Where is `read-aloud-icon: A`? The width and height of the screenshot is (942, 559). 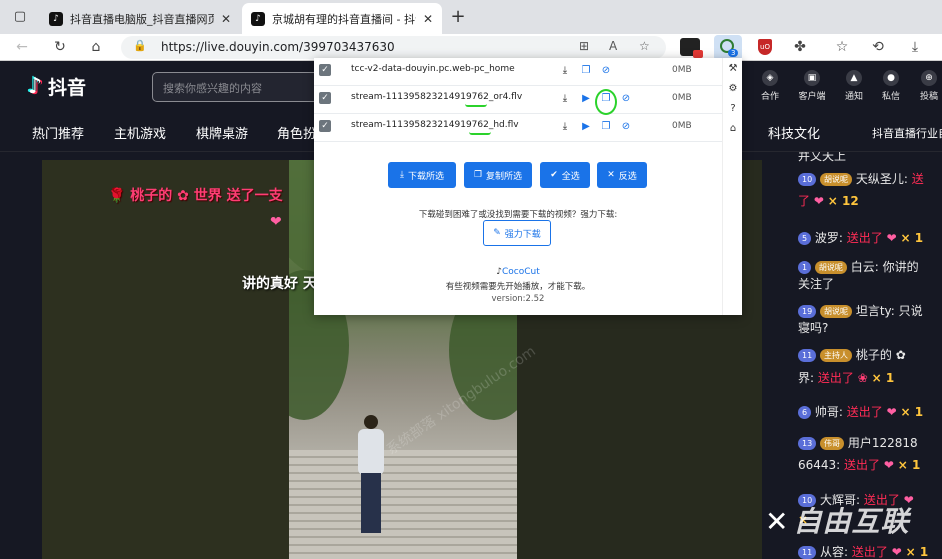
read-aloud-icon: A is located at coordinates (613, 46).